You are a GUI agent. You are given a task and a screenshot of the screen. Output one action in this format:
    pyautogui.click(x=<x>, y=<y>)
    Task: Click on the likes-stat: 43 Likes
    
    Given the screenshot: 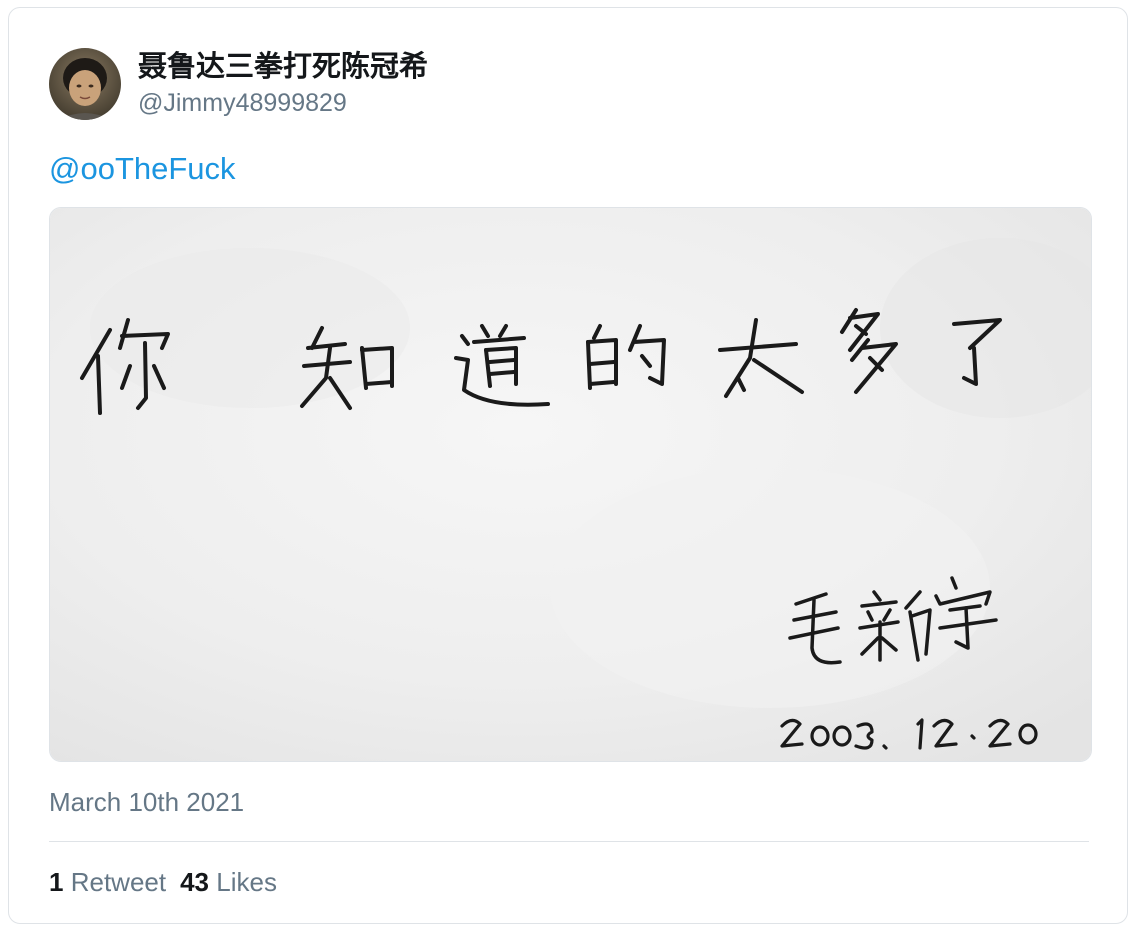 What is the action you would take?
    pyautogui.click(x=228, y=882)
    